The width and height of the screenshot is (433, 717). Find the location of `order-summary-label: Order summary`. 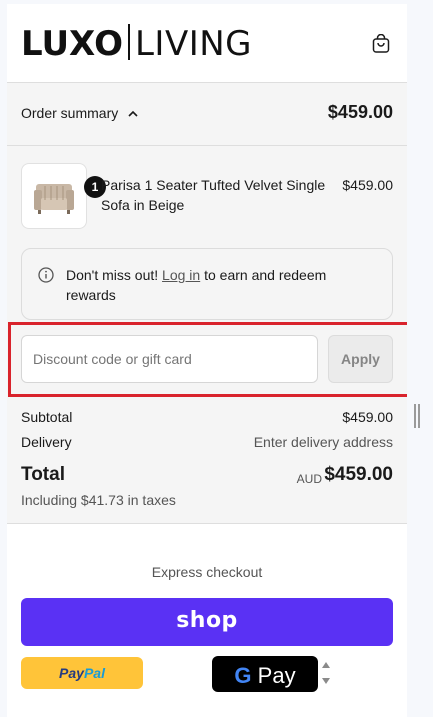

order-summary-label: Order summary is located at coordinates (79, 113).